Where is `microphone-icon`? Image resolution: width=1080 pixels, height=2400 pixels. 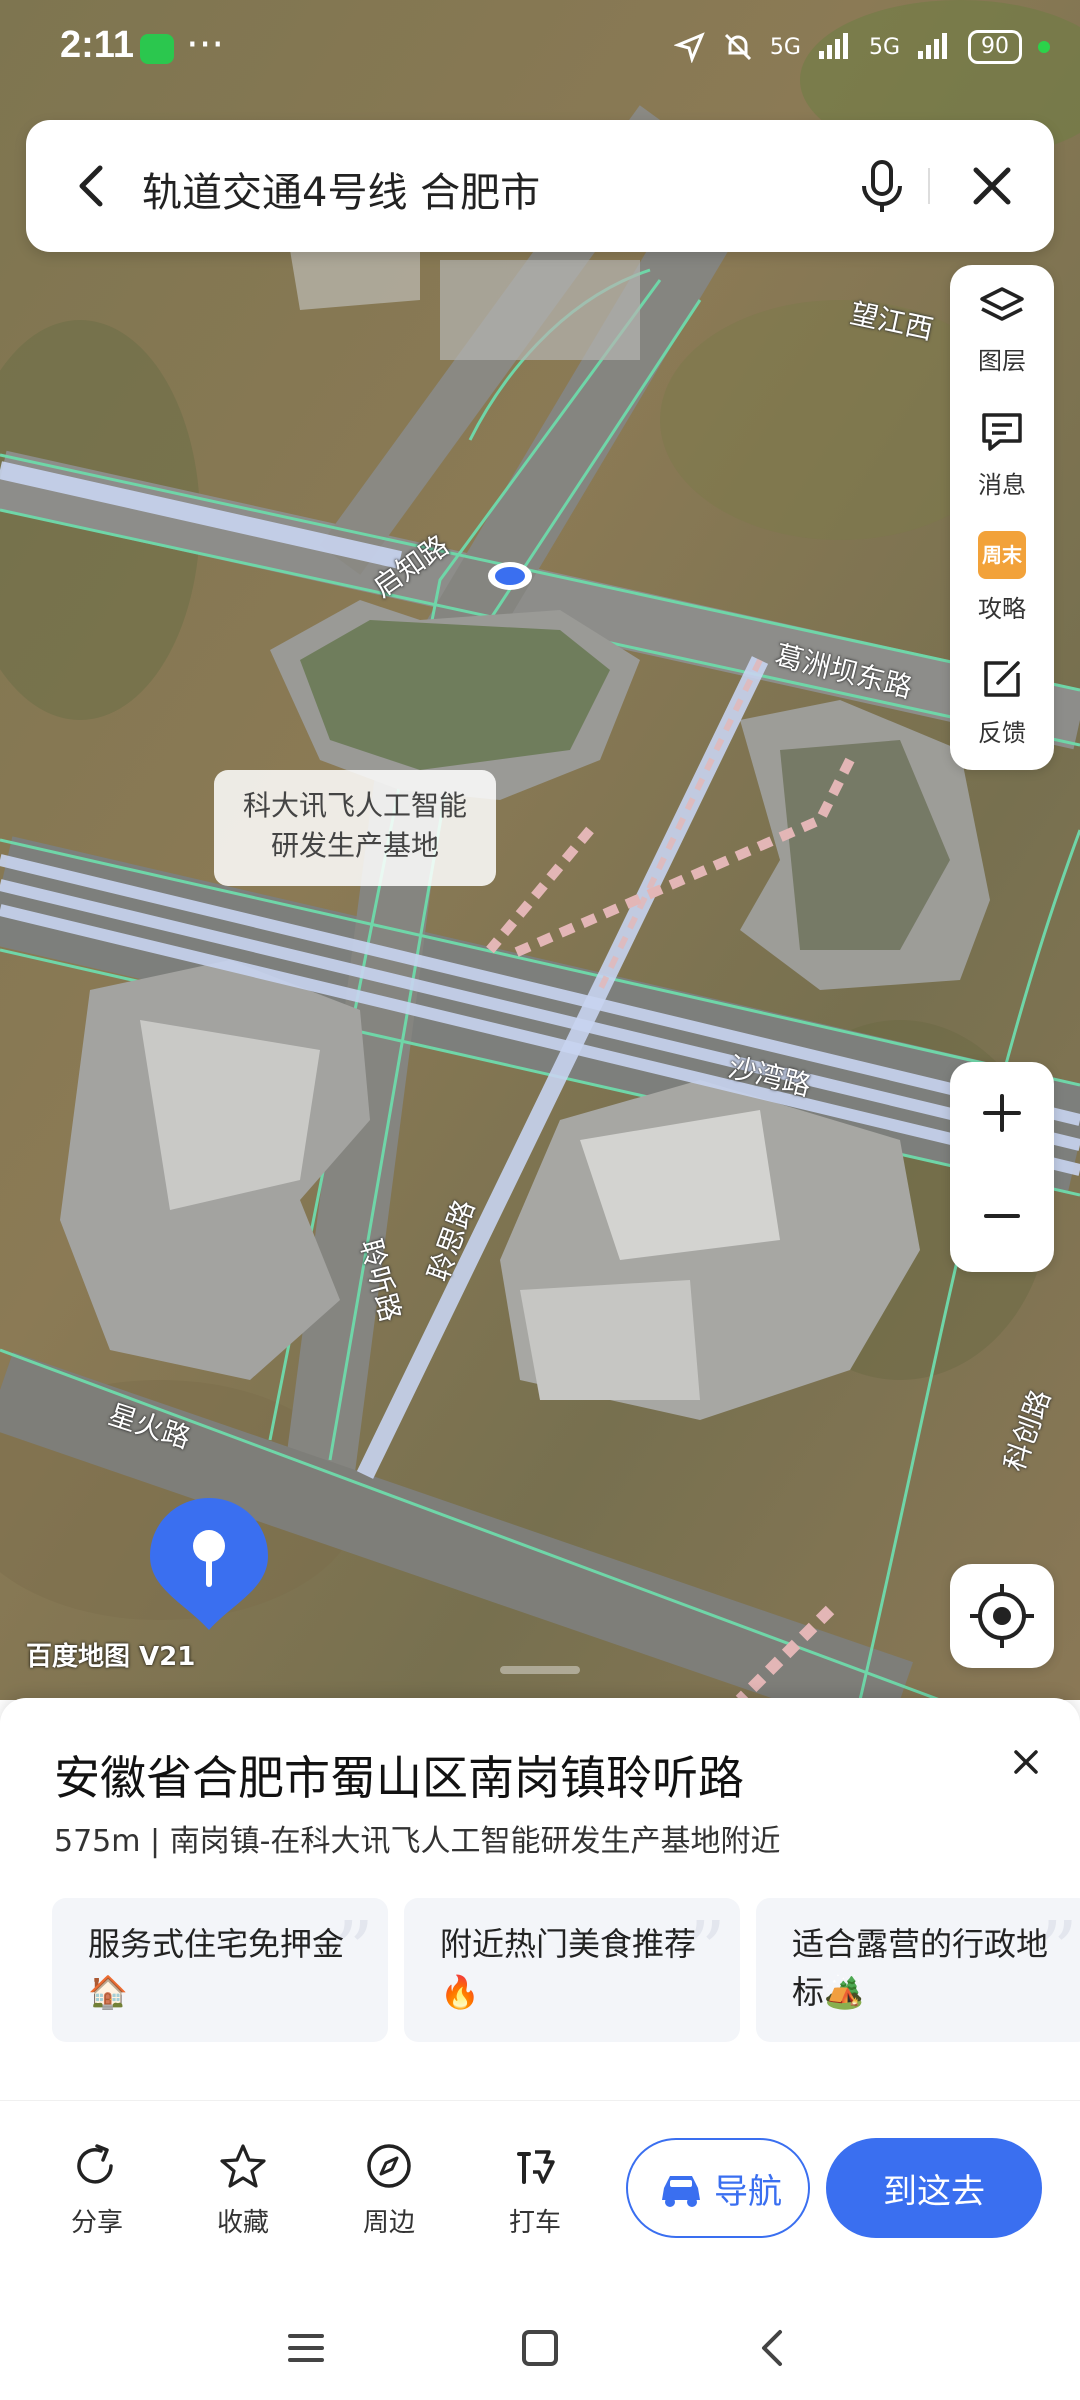
microphone-icon is located at coordinates (882, 186).